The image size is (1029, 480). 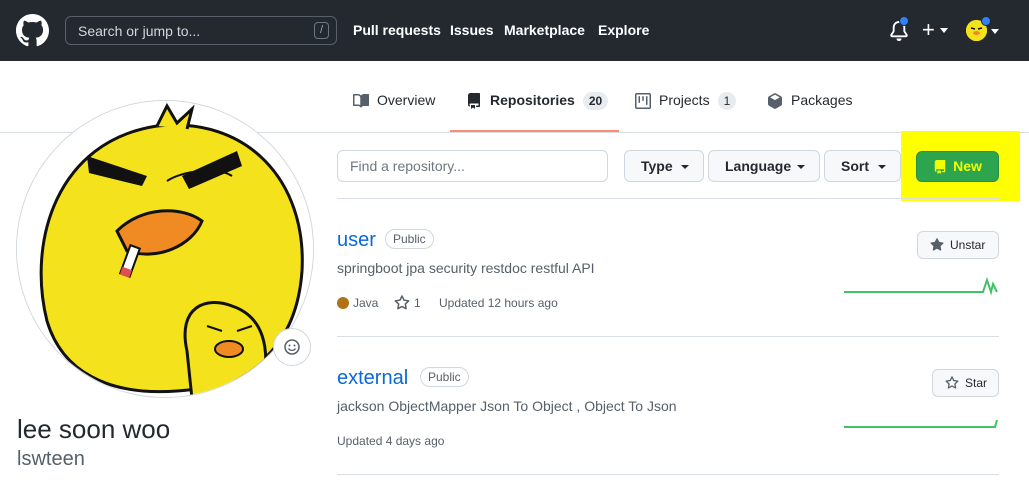 I want to click on projects-count: 1, so click(x=727, y=101).